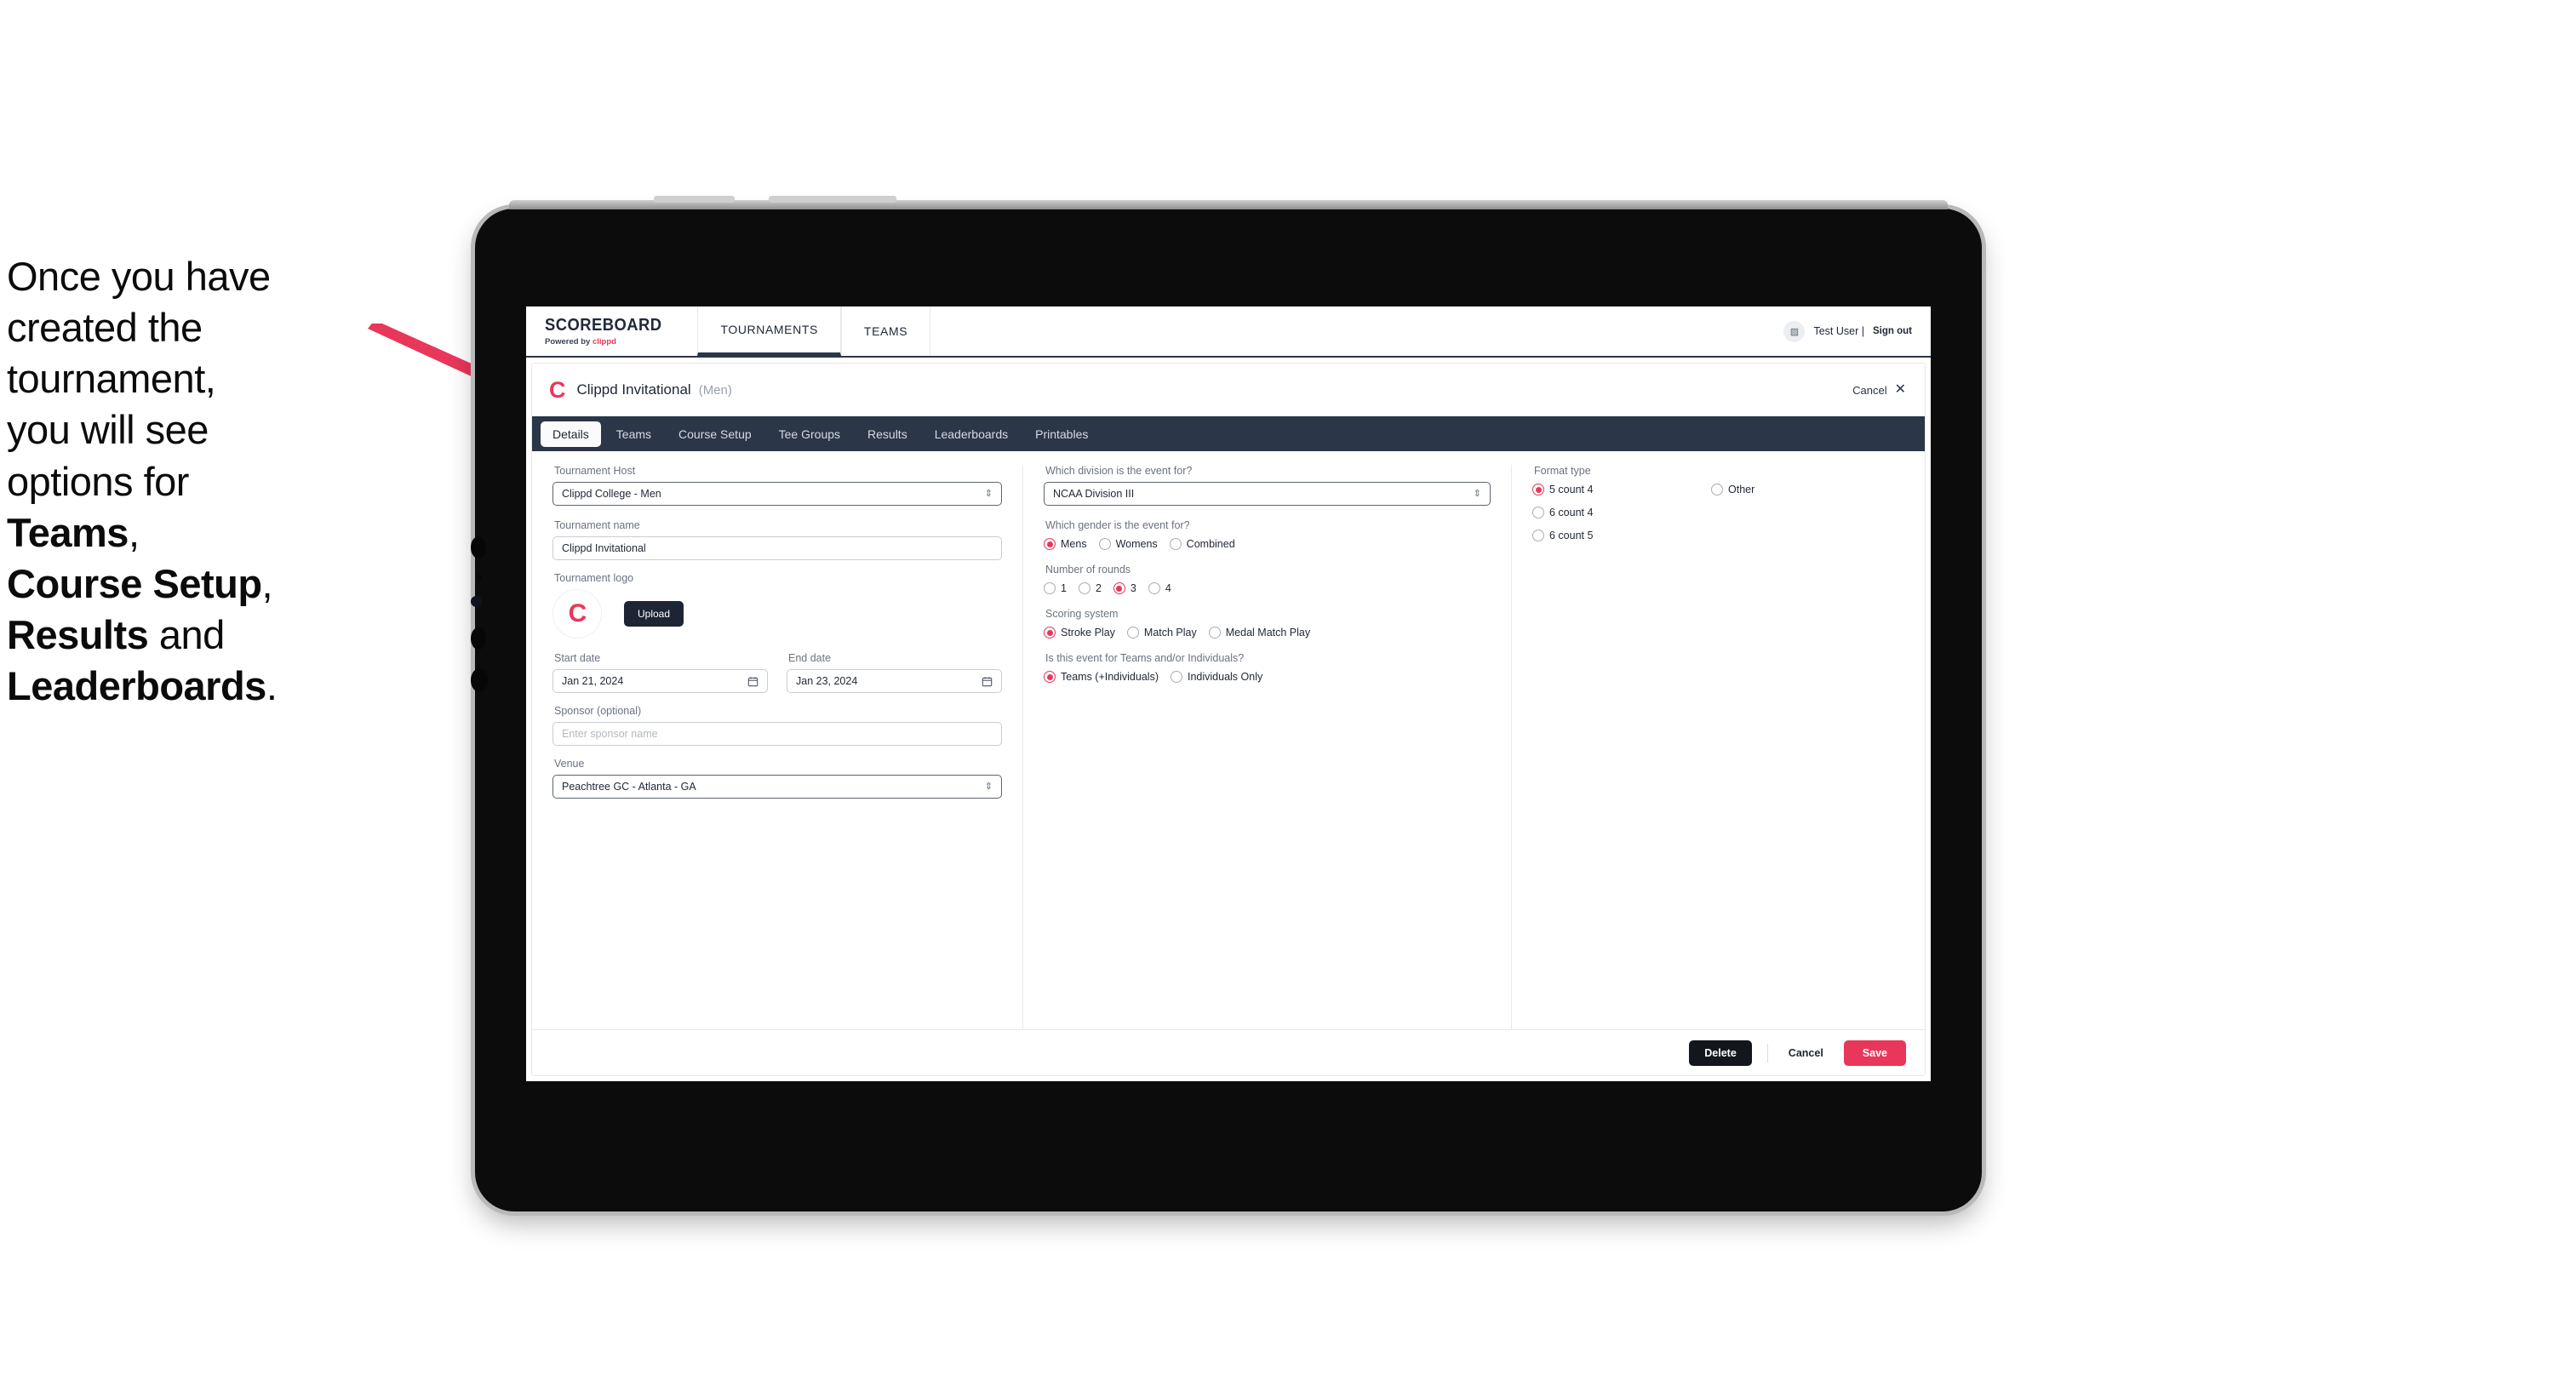  I want to click on venue-label: Venue, so click(570, 764).